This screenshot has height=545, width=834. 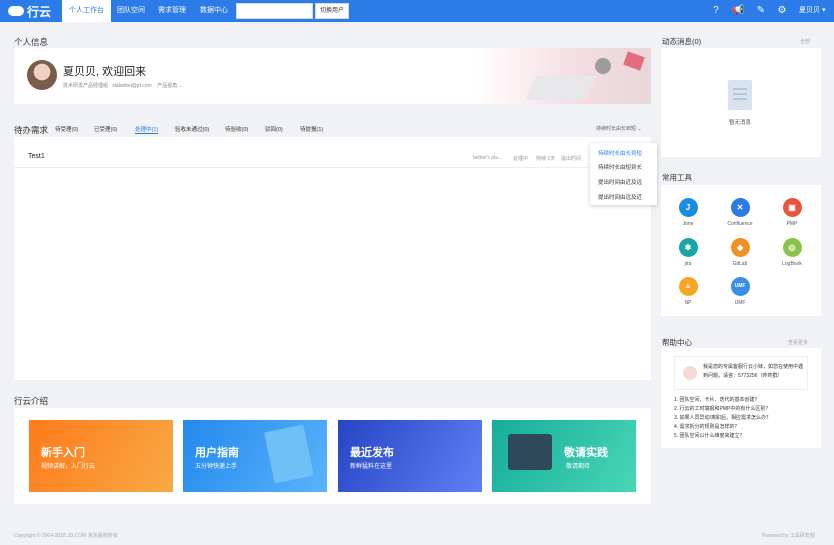 I want to click on card-beginner: 新手入门 视频讲解，入门行云, so click(x=101, y=456).